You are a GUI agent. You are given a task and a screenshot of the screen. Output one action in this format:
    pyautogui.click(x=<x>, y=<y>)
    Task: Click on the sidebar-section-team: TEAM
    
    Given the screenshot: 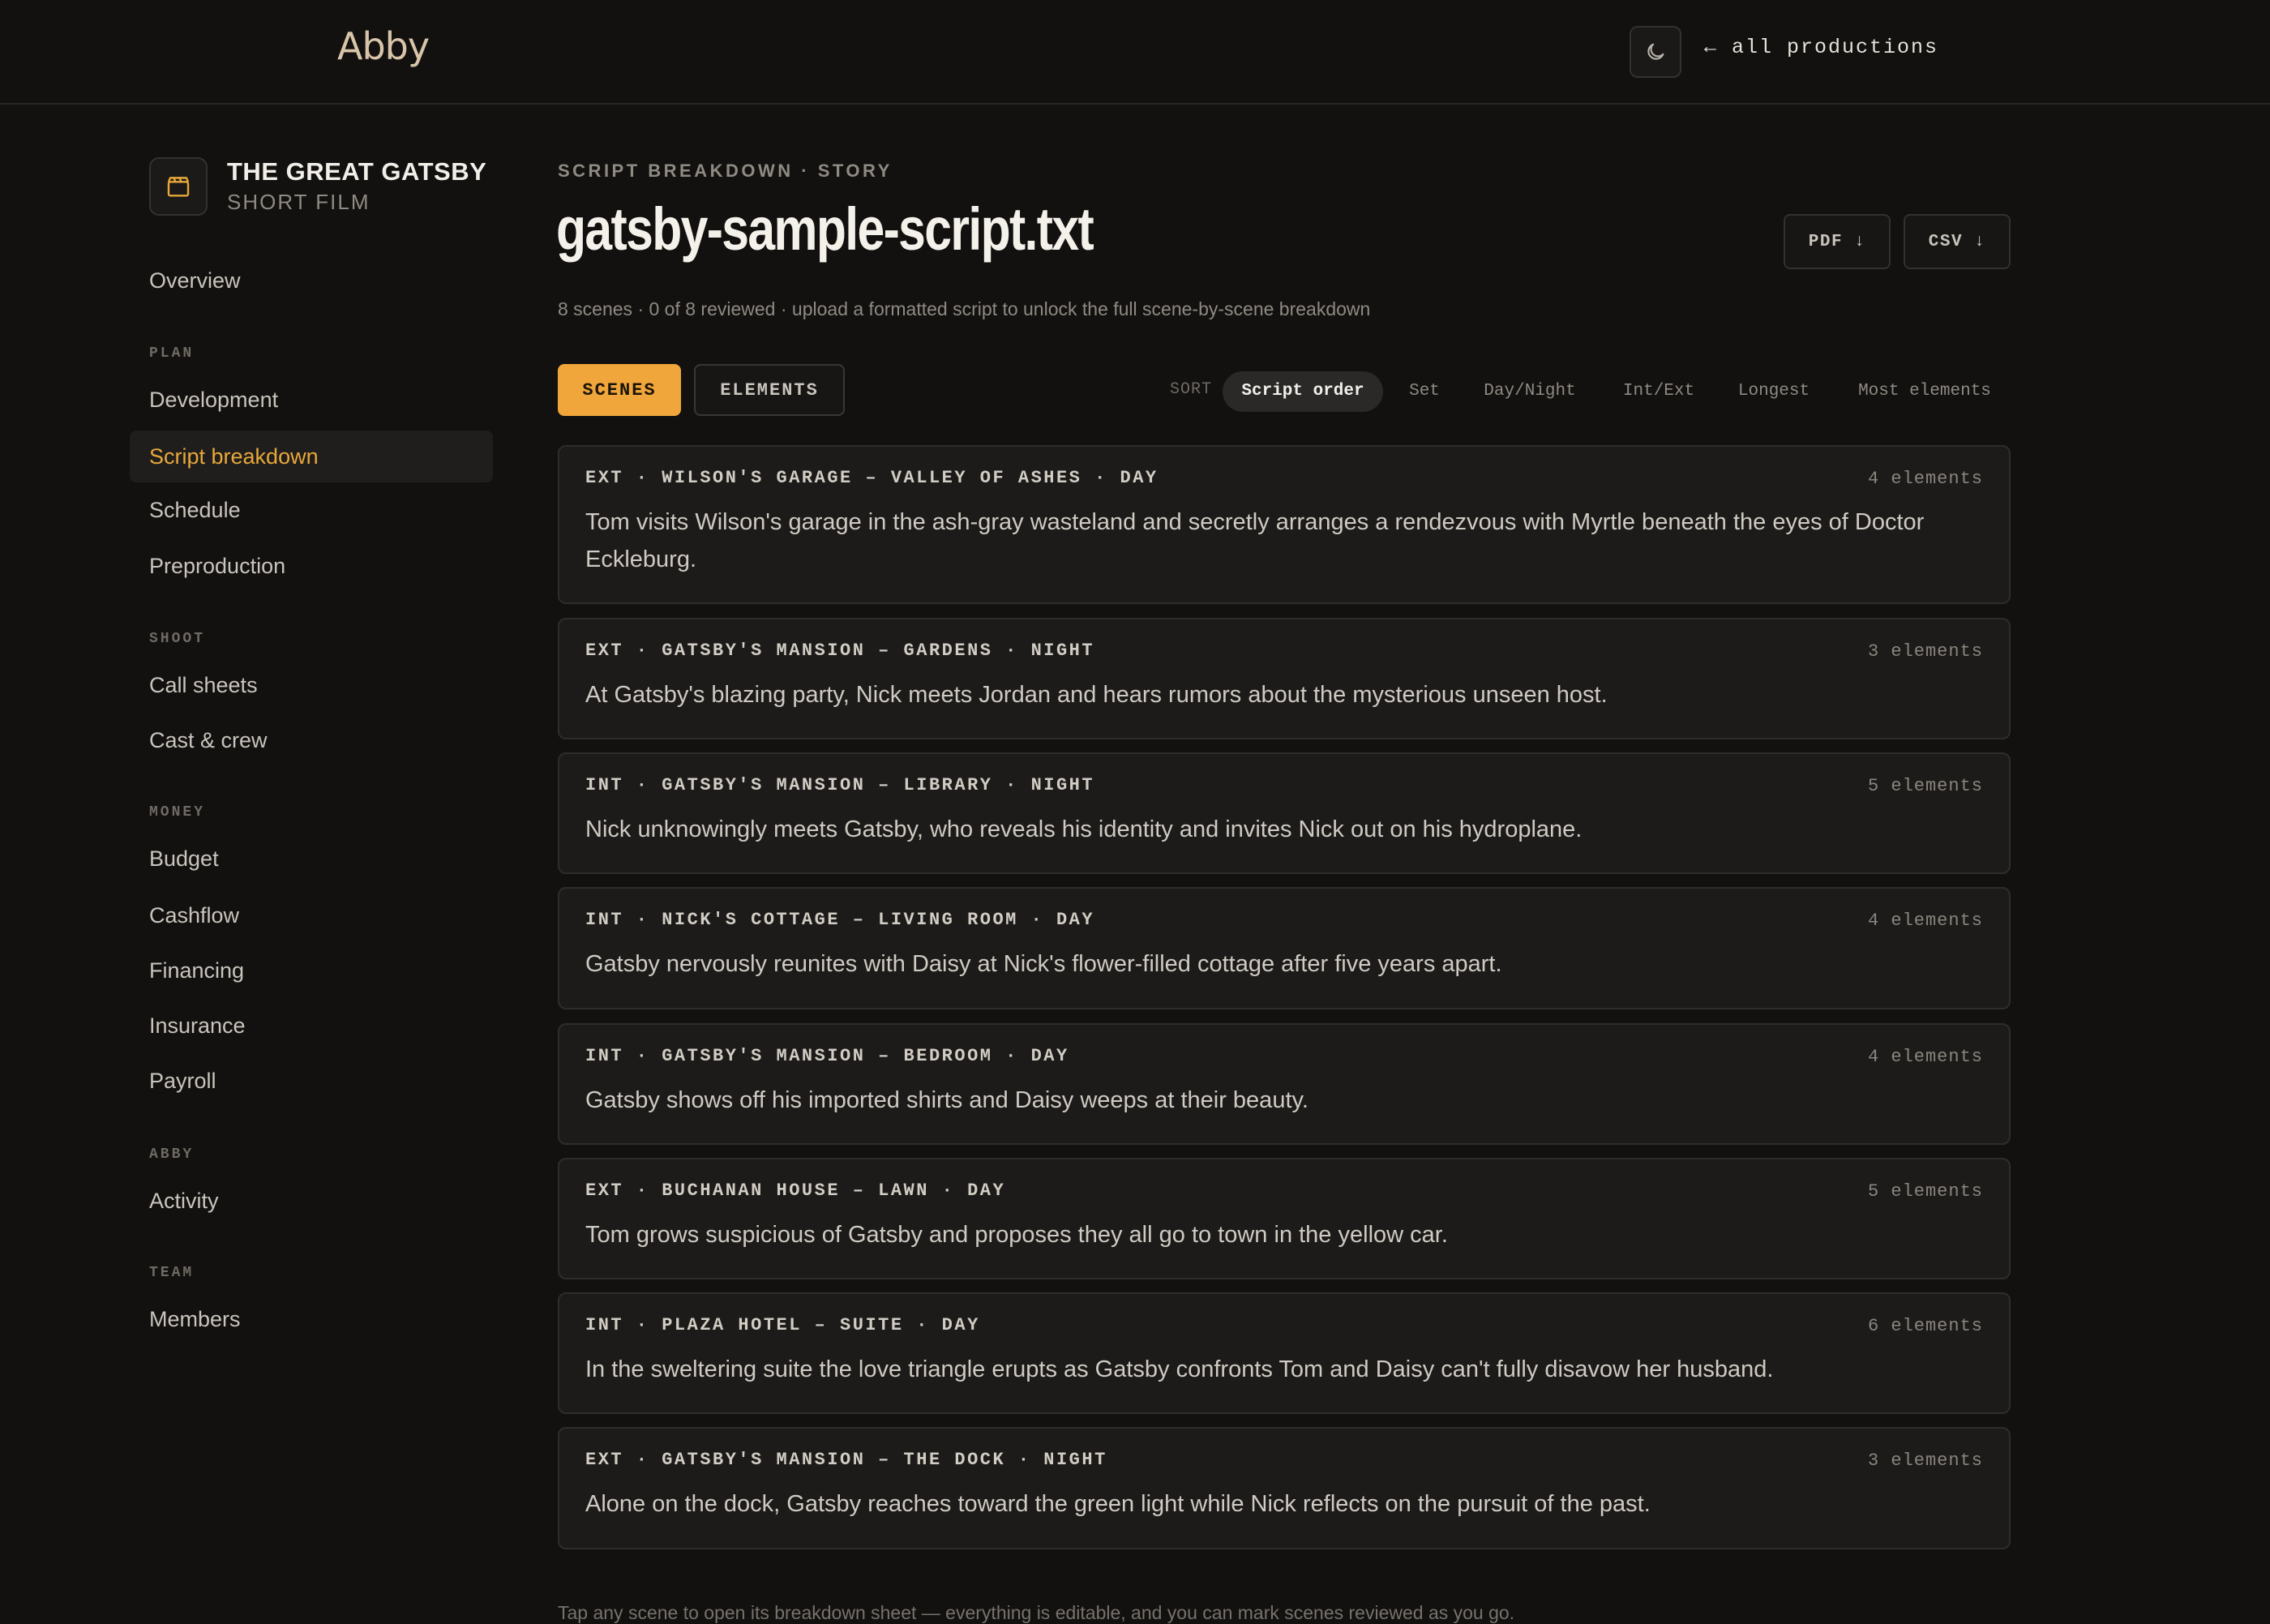 What is the action you would take?
    pyautogui.click(x=172, y=1273)
    